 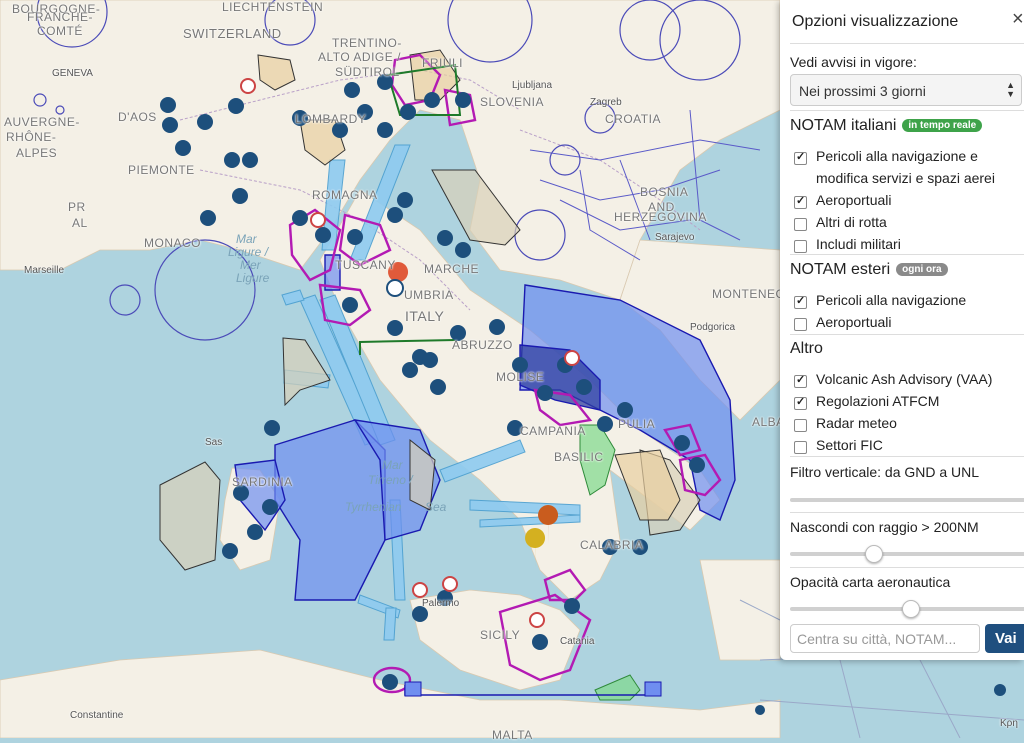 I want to click on panel-title: Opzioni visualizzazione, so click(x=875, y=21).